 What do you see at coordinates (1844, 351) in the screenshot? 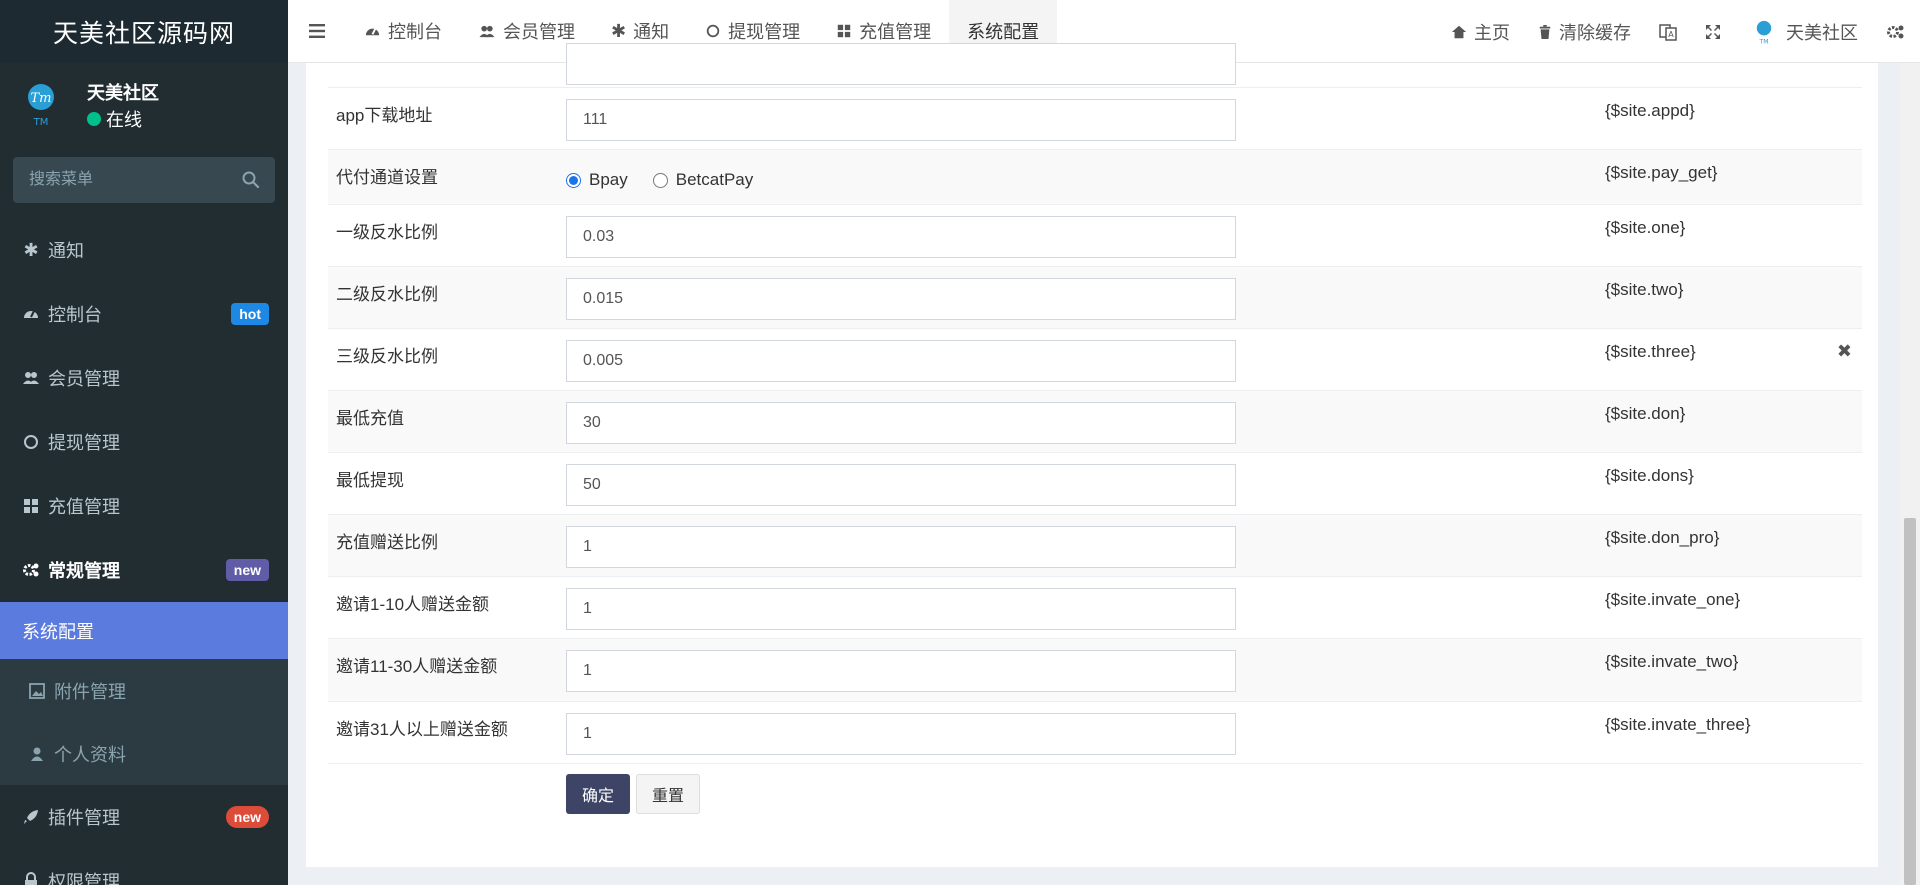
I see `close-icon: ✖` at bounding box center [1844, 351].